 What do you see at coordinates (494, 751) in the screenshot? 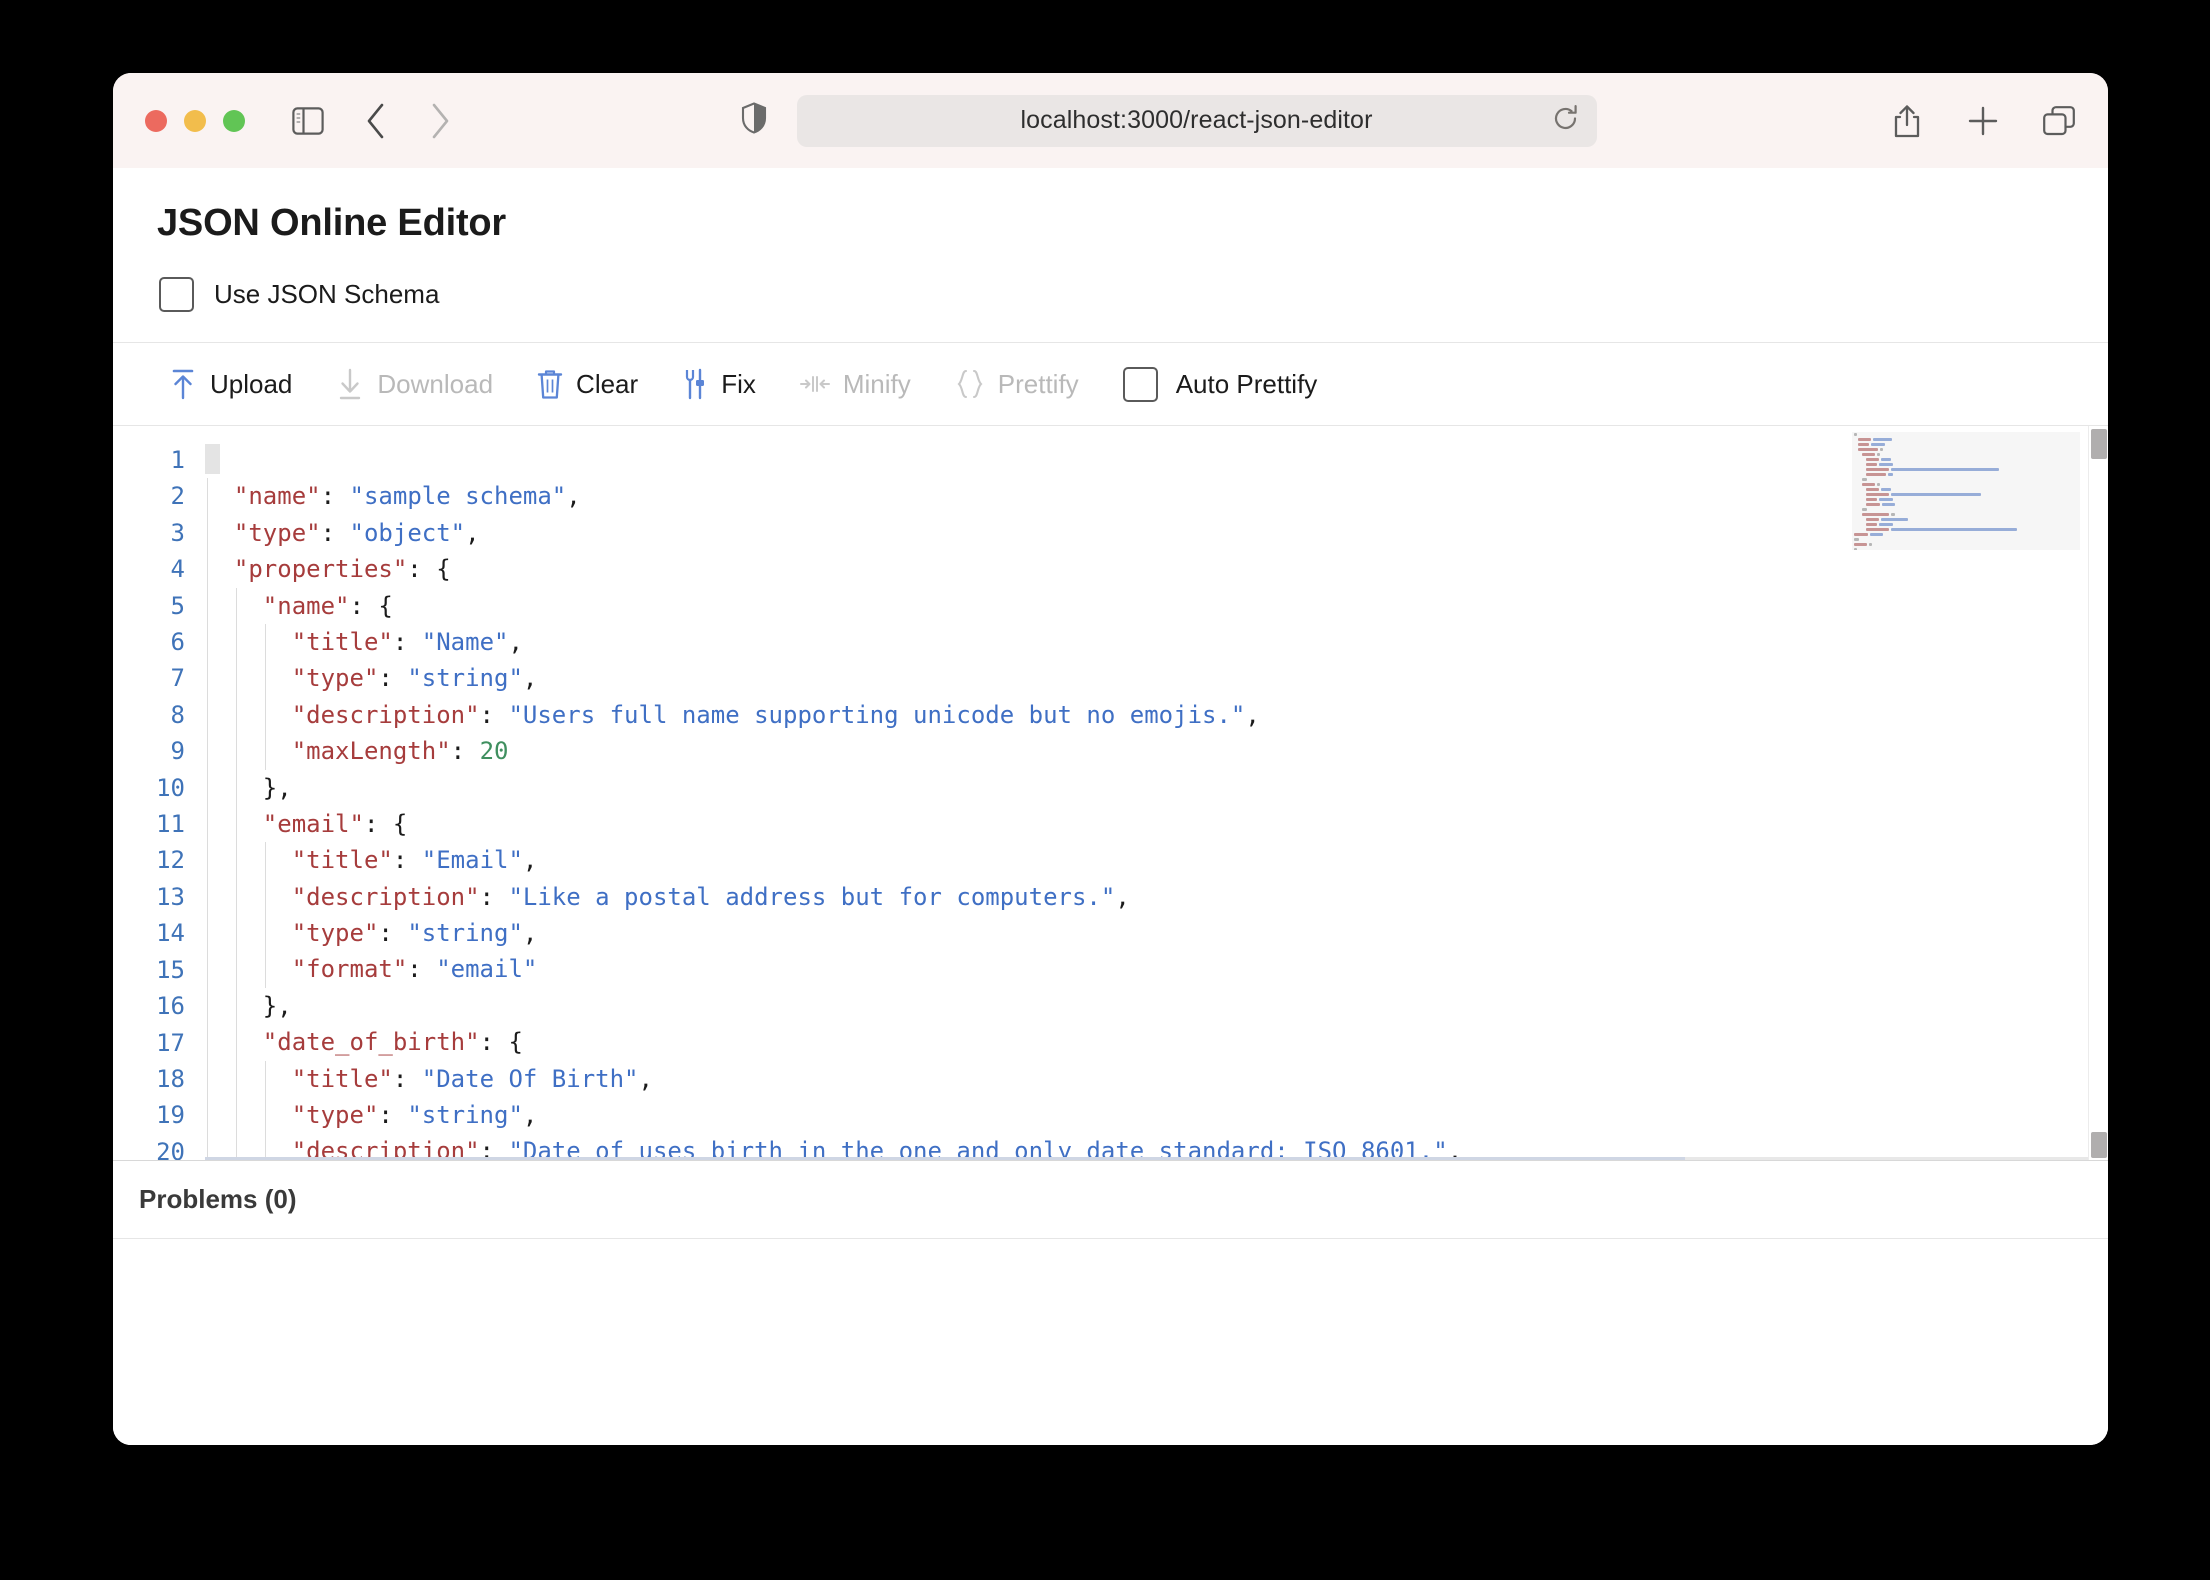
I see `token-num: 20` at bounding box center [494, 751].